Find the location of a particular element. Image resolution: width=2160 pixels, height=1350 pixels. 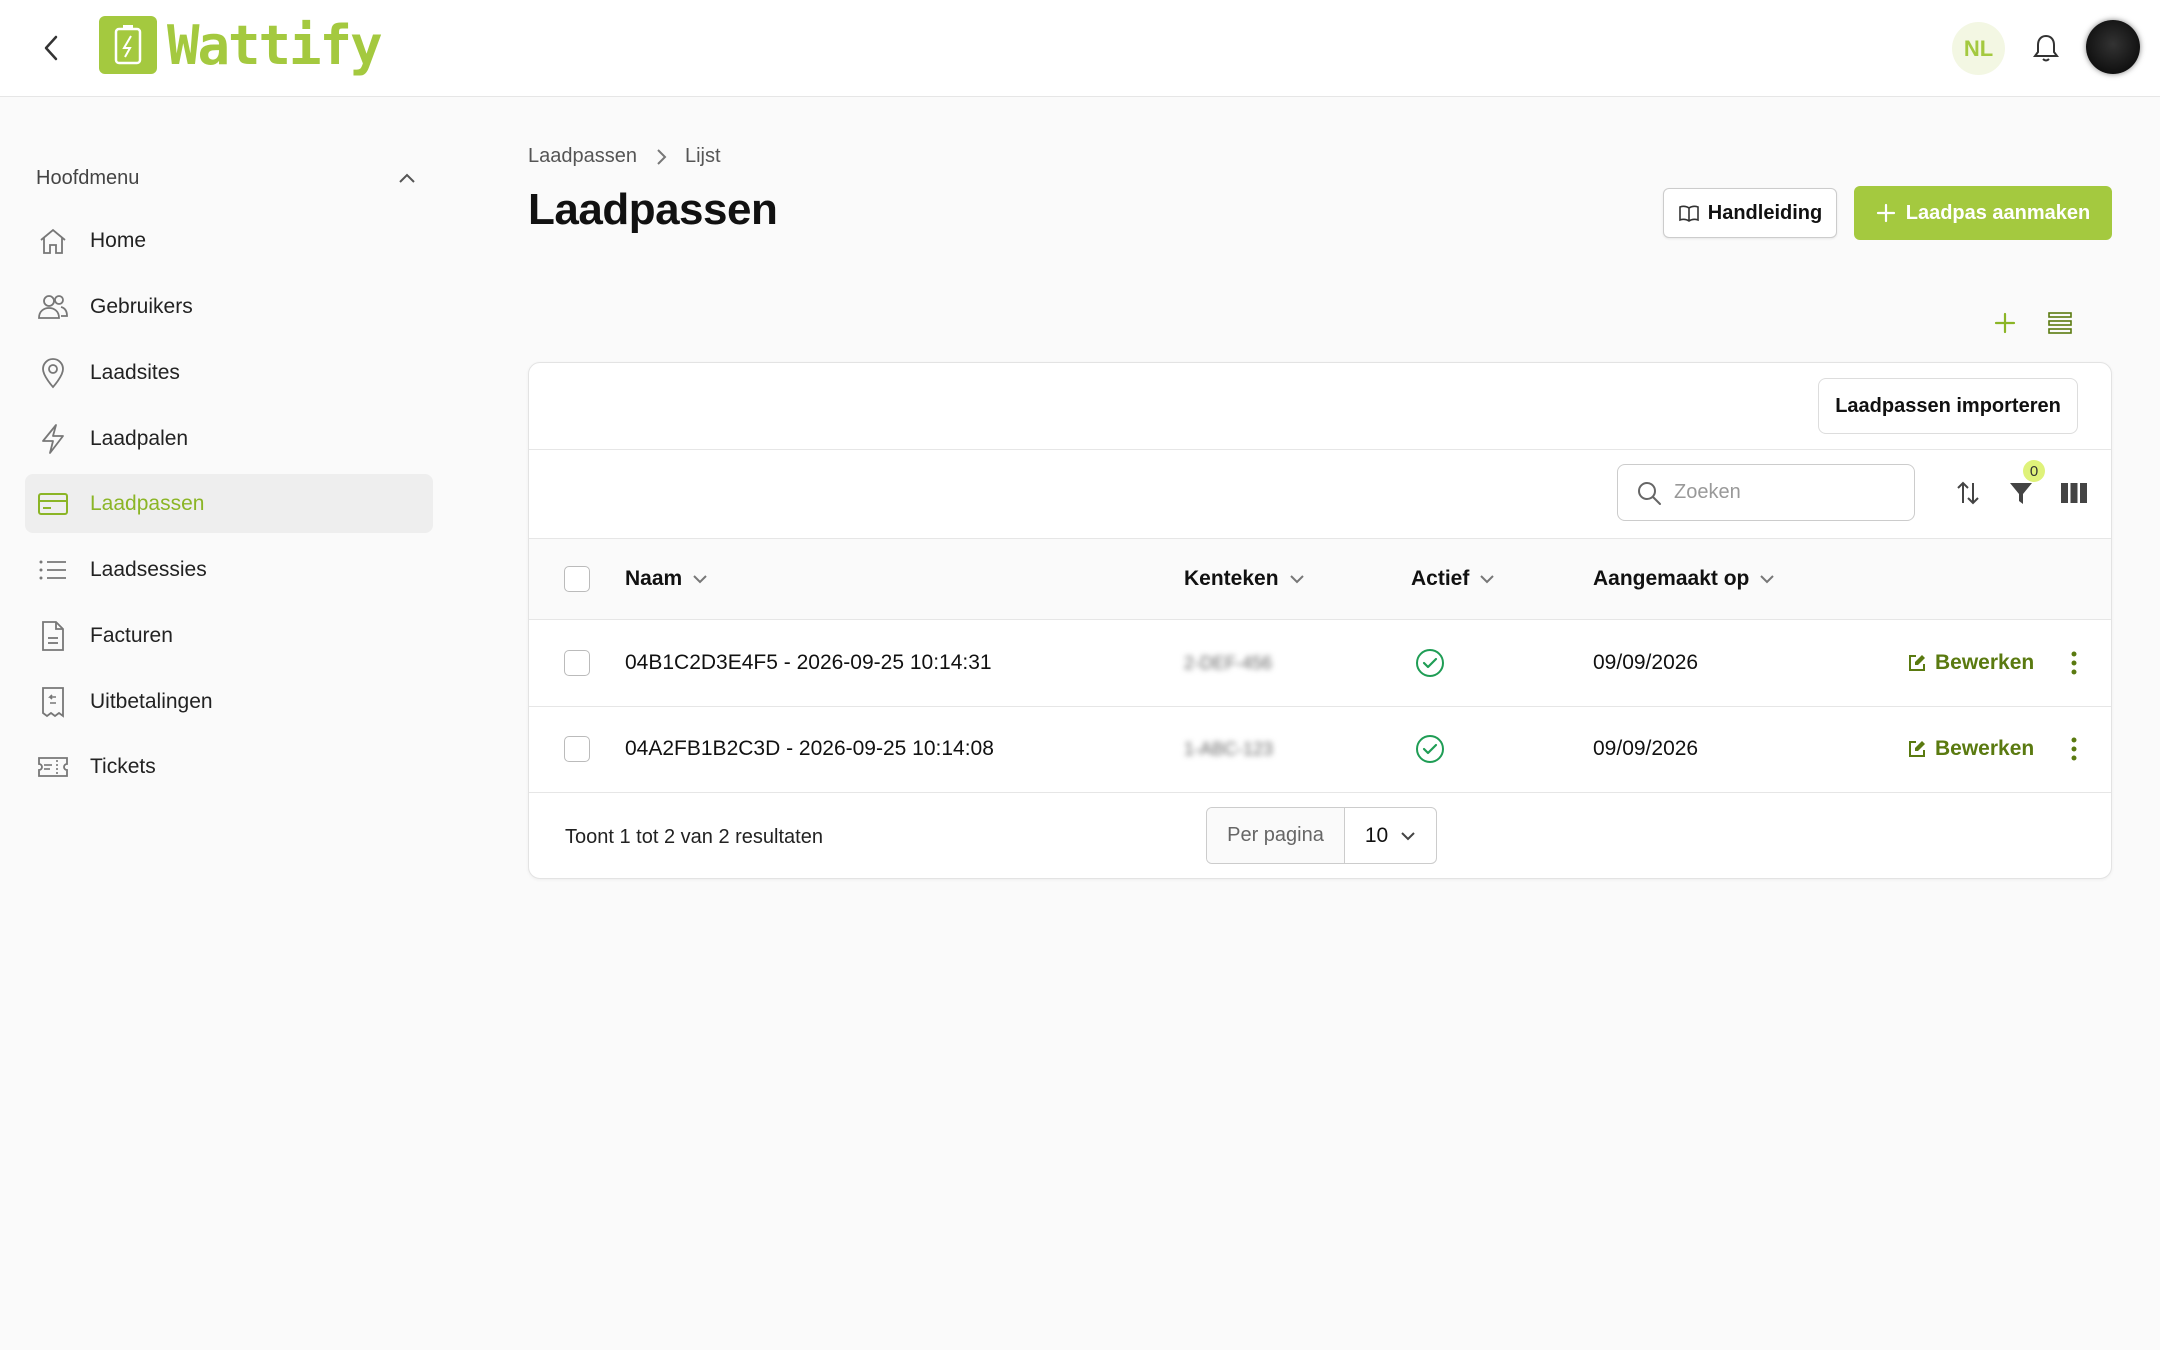

search-icon is located at coordinates (1649, 493).